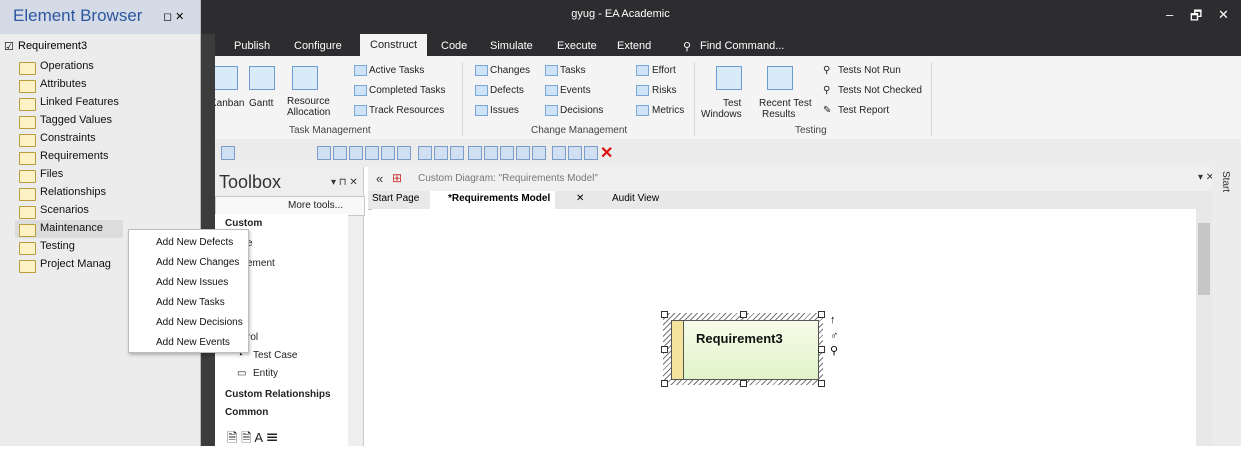 Image resolution: width=1241 pixels, height=451 pixels. What do you see at coordinates (63, 84) in the screenshot?
I see `browser-item-attributes: Attributes` at bounding box center [63, 84].